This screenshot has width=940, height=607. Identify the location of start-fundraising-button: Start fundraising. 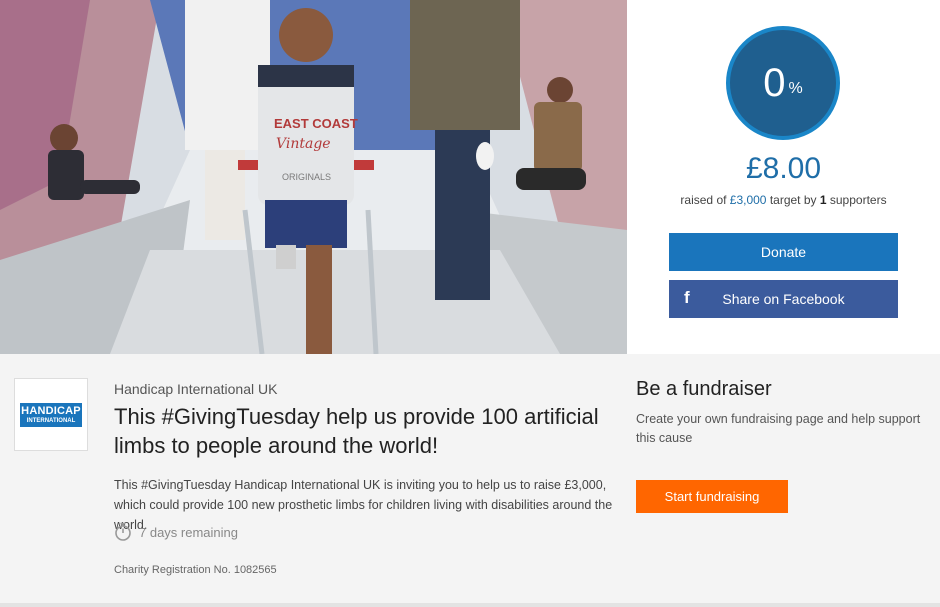
(712, 496).